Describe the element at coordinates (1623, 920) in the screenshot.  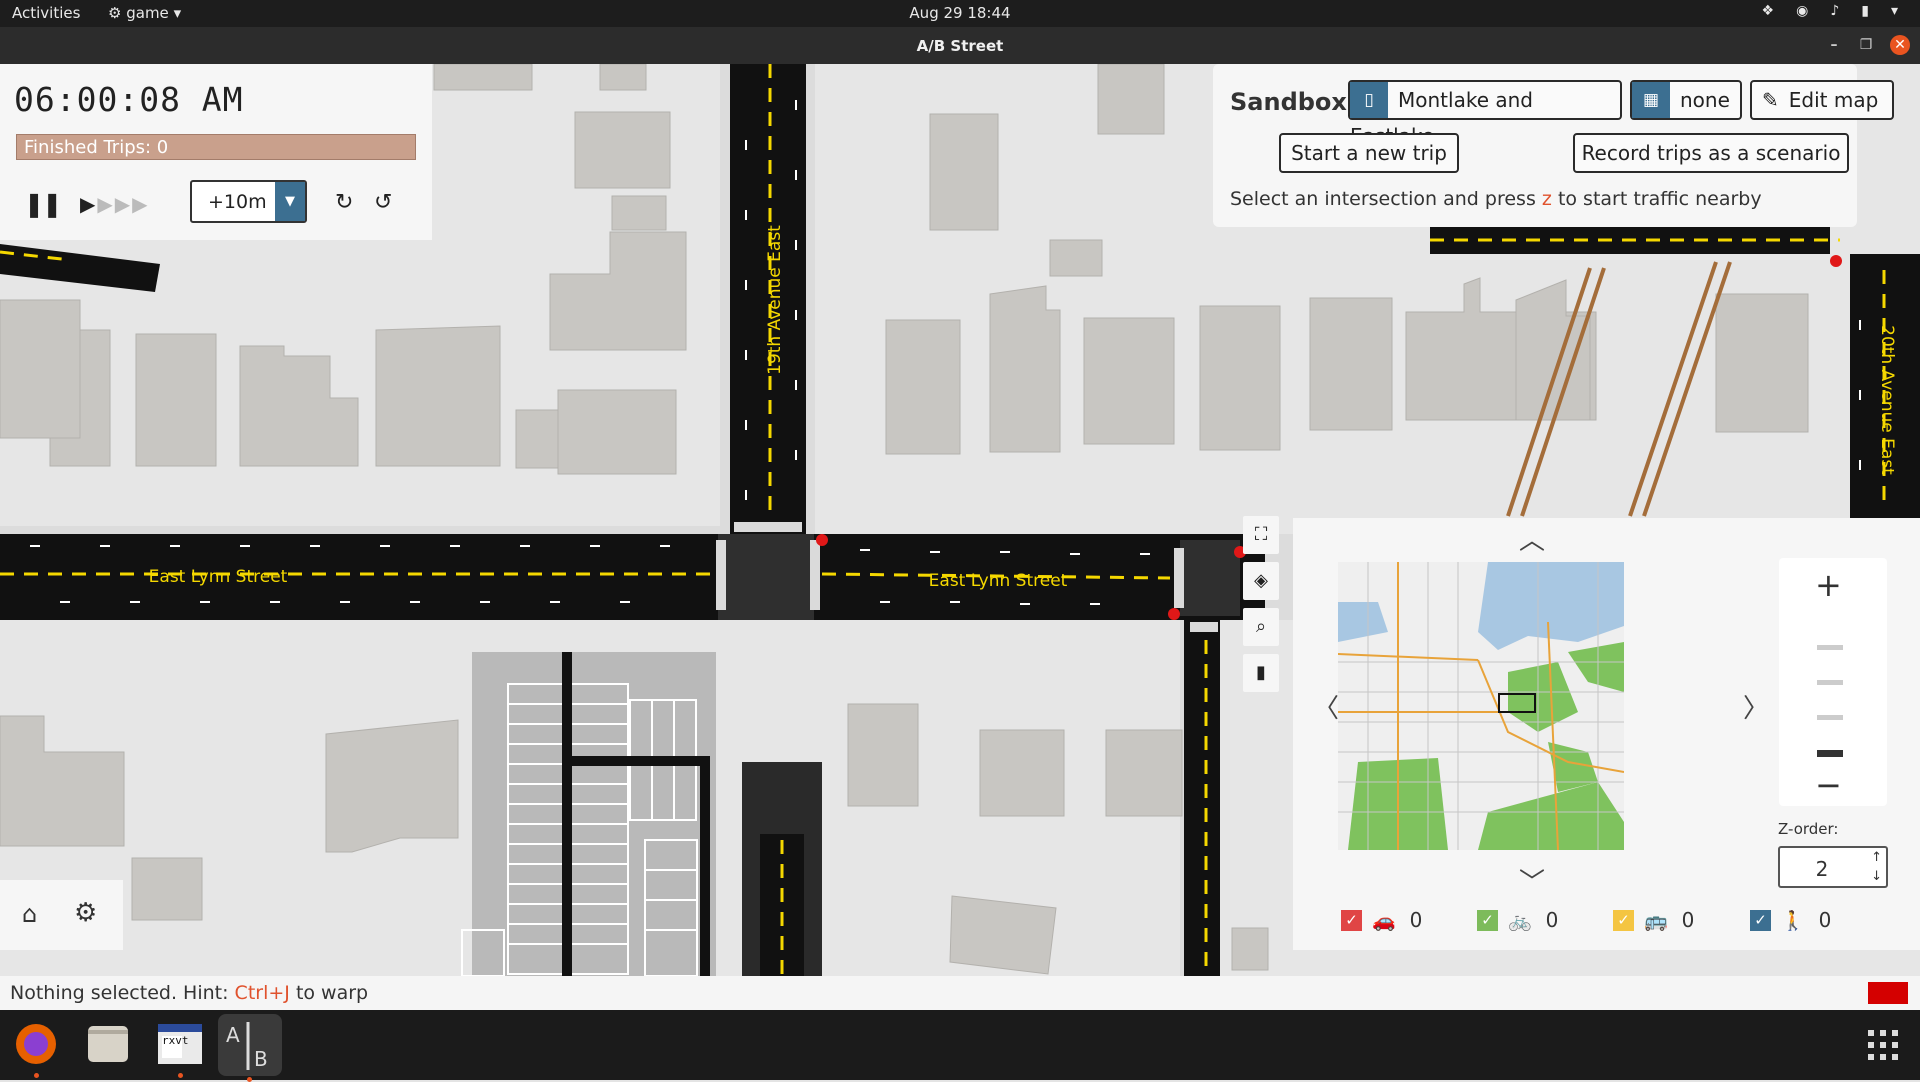
I see `checkbox-bus: ✓` at that location.